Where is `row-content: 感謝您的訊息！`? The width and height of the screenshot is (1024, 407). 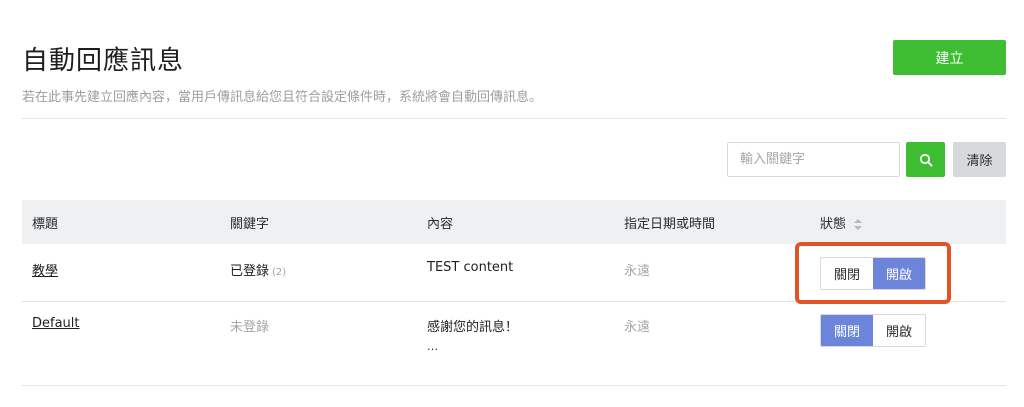
row-content: 感謝您的訊息！ is located at coordinates (473, 327).